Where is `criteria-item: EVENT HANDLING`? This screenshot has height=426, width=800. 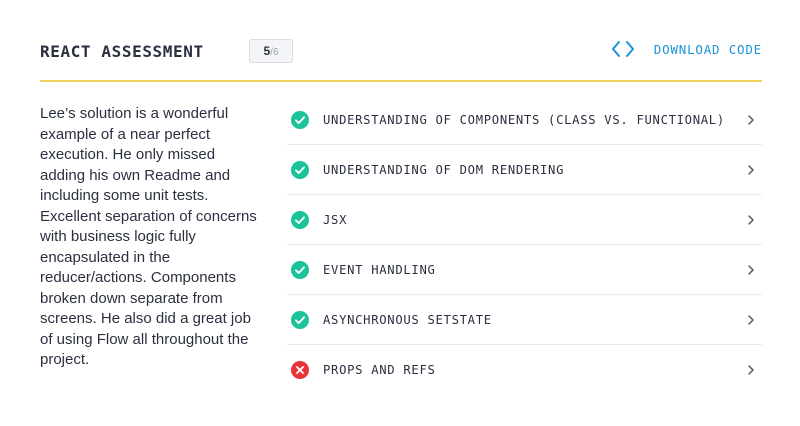 criteria-item: EVENT HANDLING is located at coordinates (524, 270).